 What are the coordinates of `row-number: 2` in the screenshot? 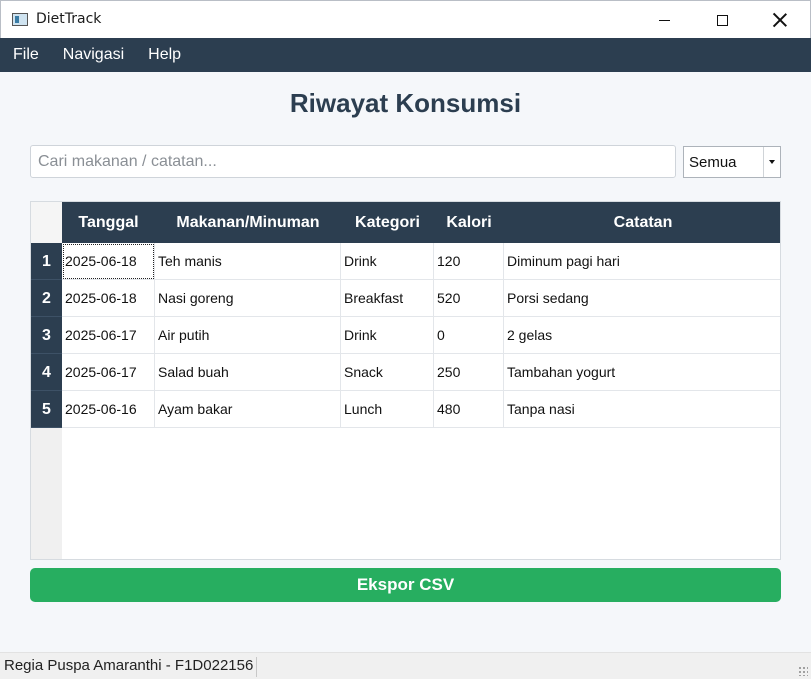 It's located at (46, 298).